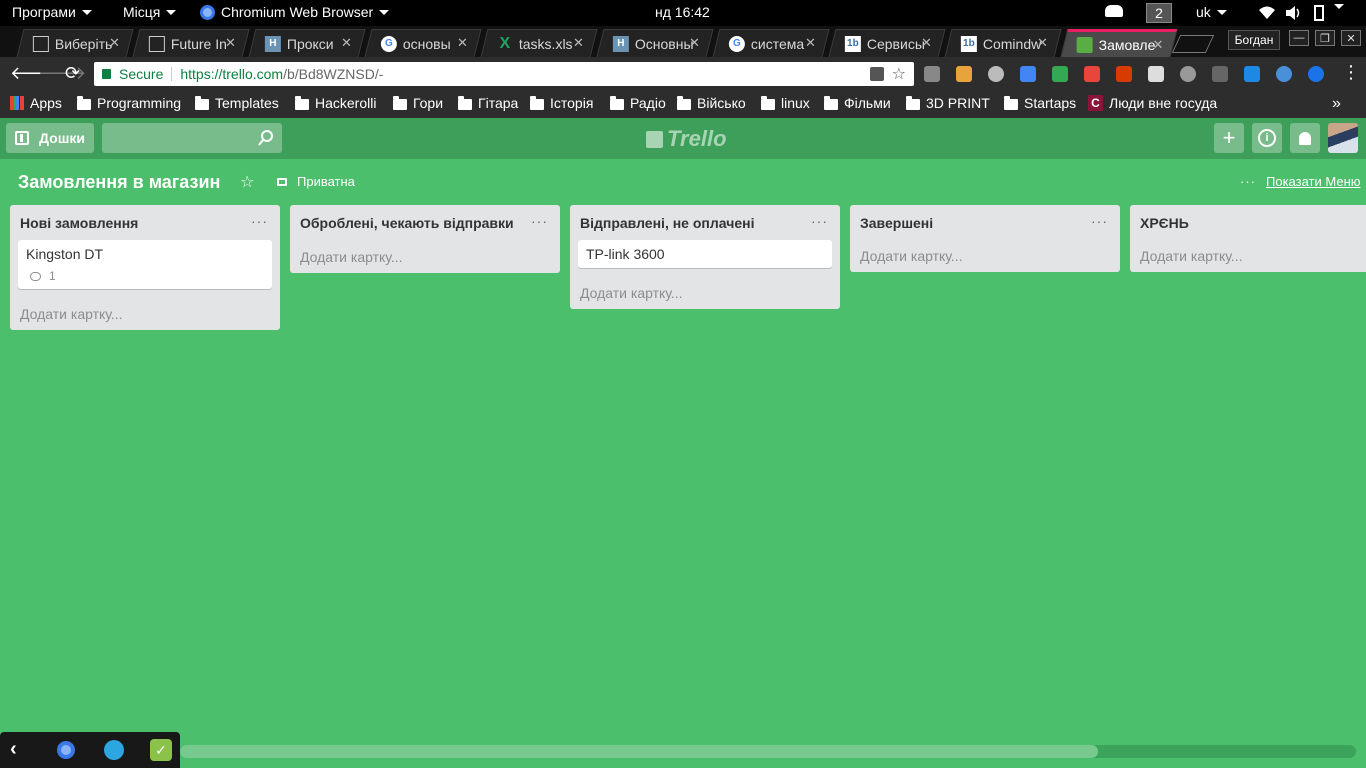 The image size is (1366, 768). Describe the element at coordinates (948, 103) in the screenshot. I see `bookmark-folder: 3D PRINT` at that location.